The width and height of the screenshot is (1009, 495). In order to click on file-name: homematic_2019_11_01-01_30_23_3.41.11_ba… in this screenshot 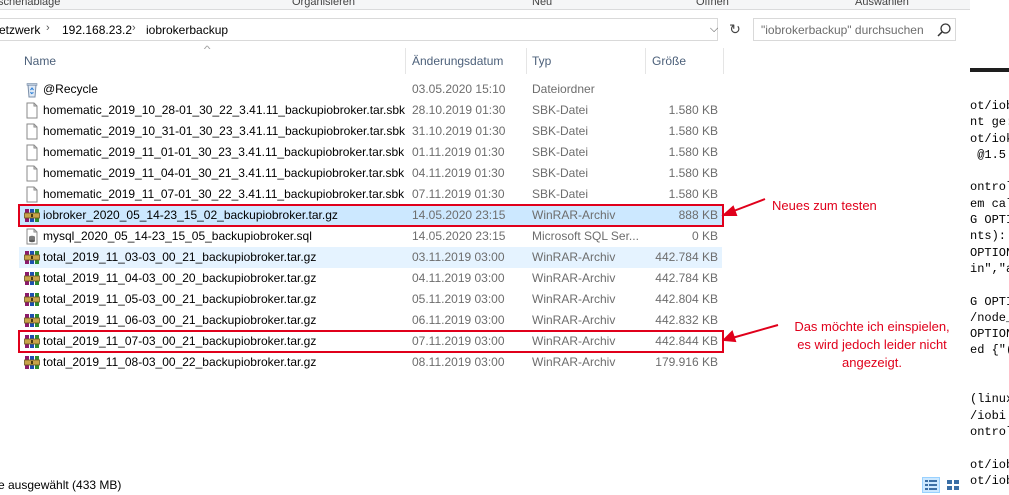, I will do `click(224, 152)`.